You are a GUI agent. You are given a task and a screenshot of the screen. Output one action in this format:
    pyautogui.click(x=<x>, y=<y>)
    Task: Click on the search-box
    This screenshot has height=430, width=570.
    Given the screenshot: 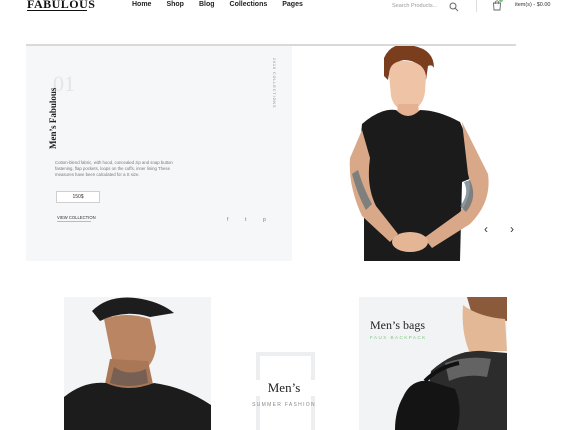 What is the action you would take?
    pyautogui.click(x=426, y=6)
    